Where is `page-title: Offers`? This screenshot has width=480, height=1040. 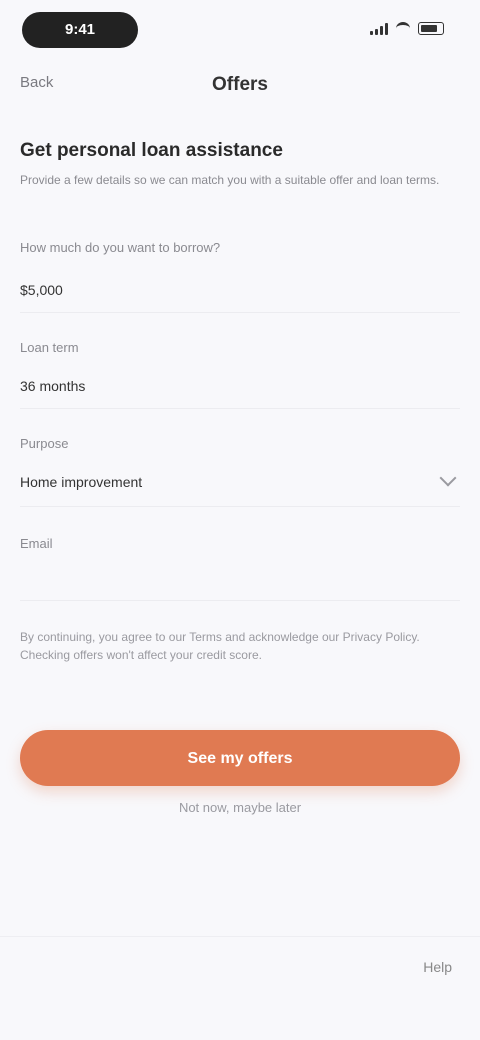
page-title: Offers is located at coordinates (240, 84).